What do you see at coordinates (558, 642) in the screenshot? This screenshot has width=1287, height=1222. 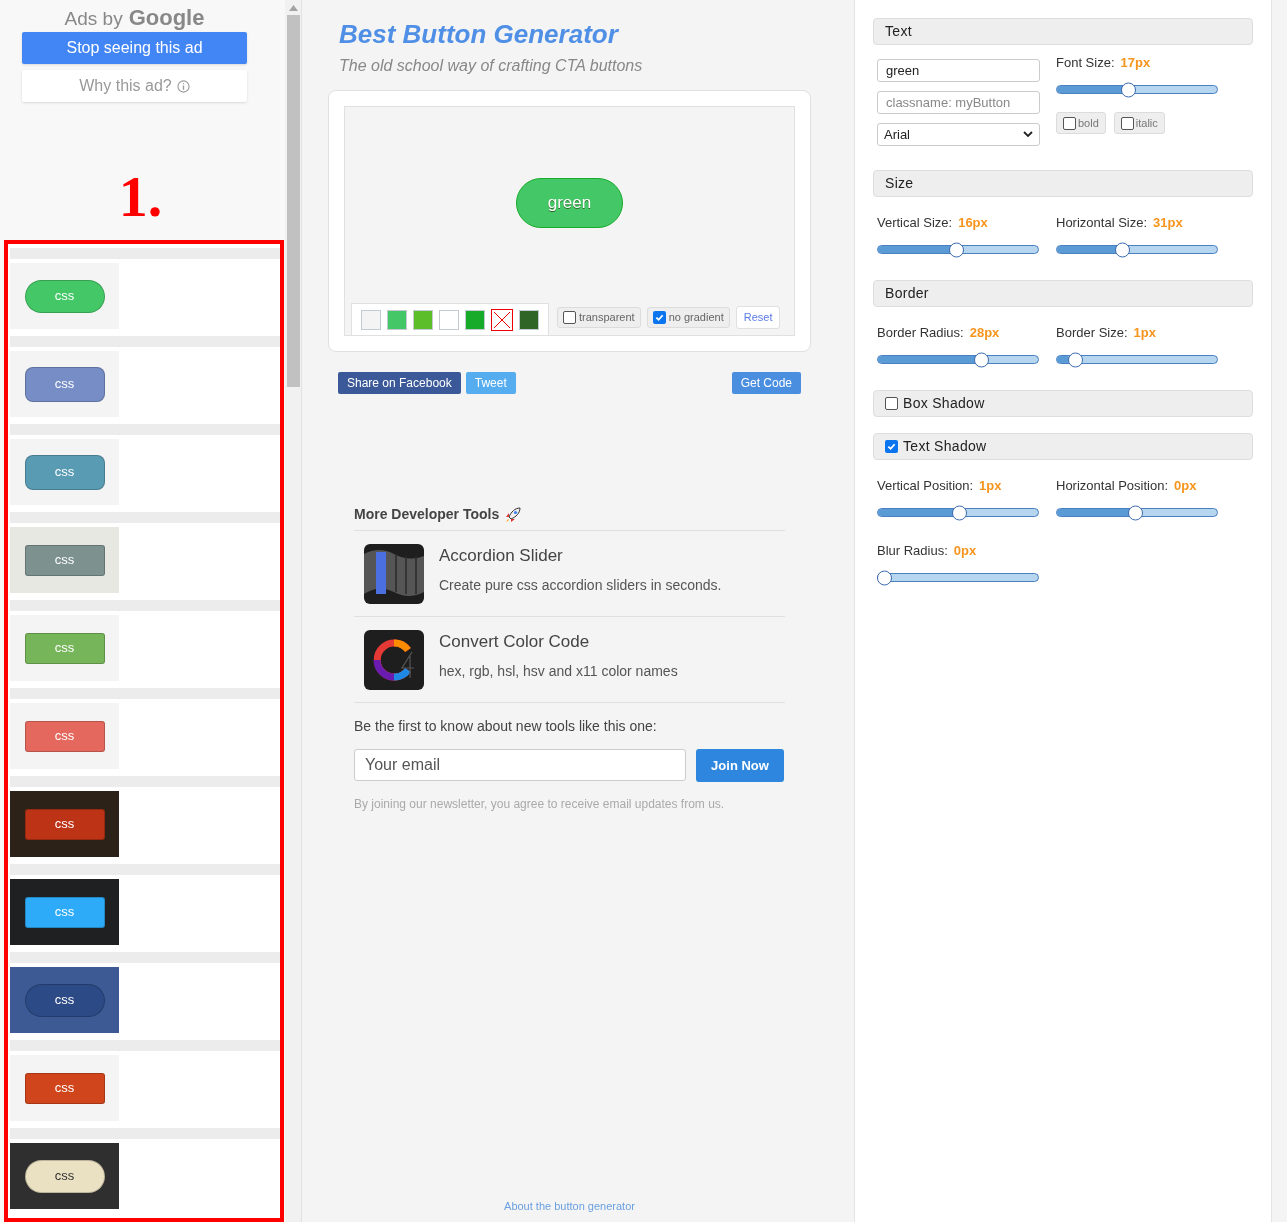 I see `tool-title: Convert Color Code` at bounding box center [558, 642].